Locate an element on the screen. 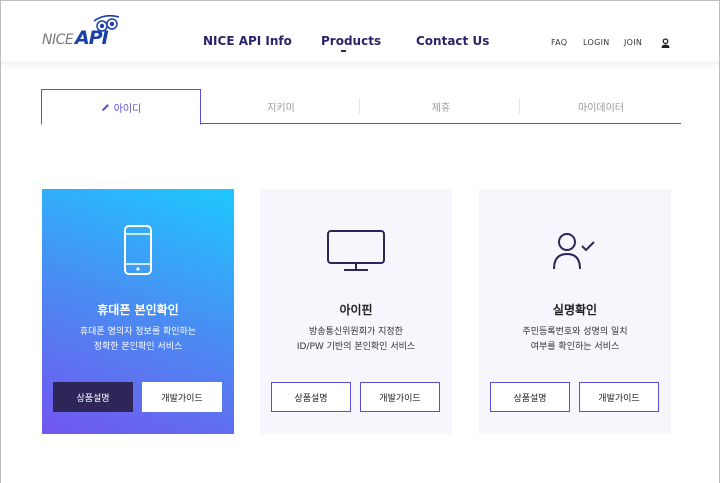 The image size is (720, 483). monitor-icon is located at coordinates (356, 250).